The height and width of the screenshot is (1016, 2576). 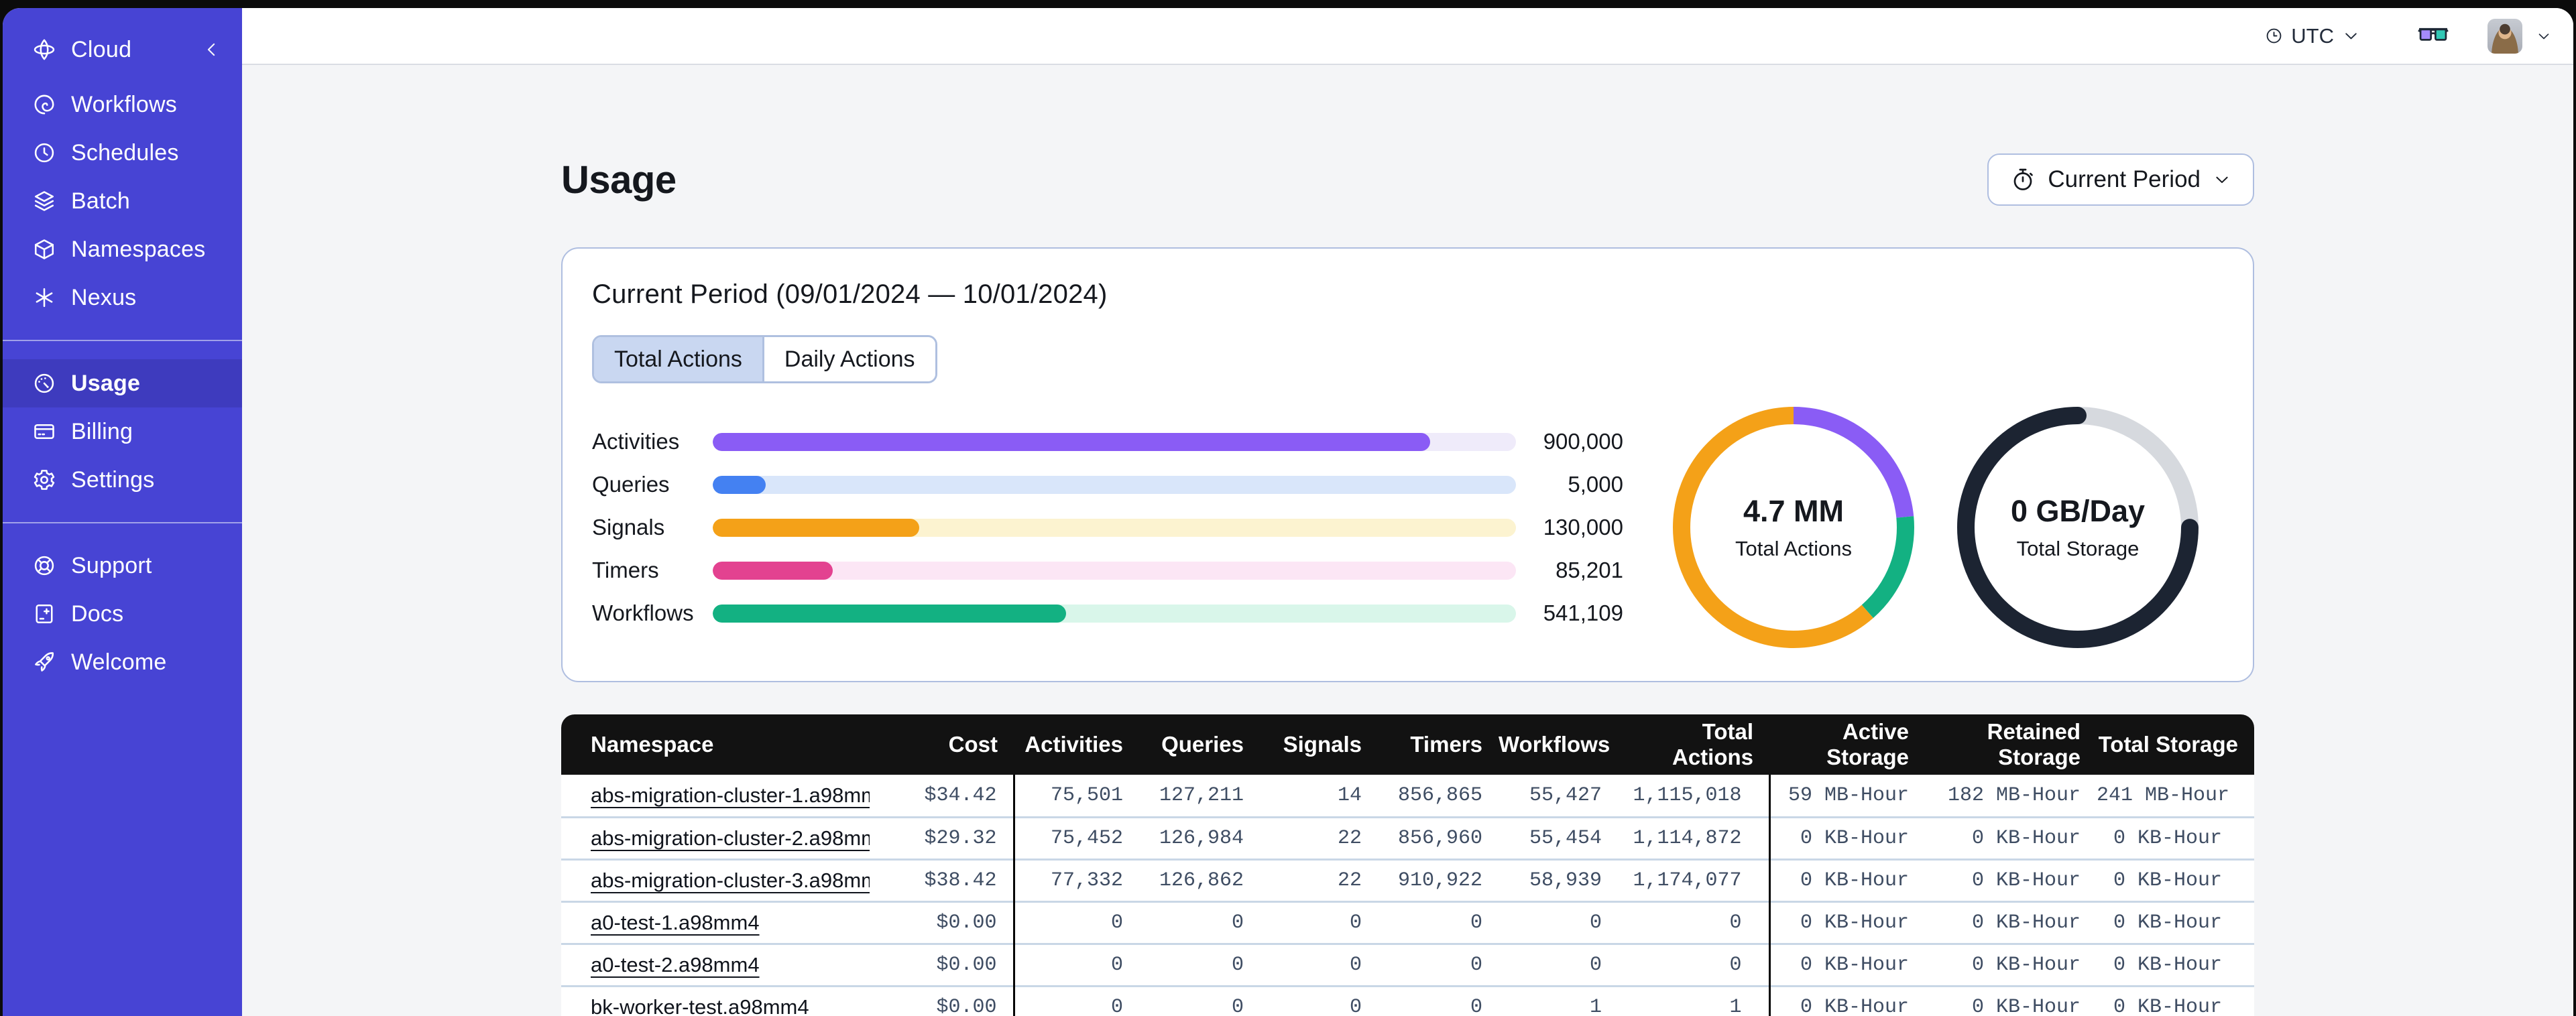 I want to click on chevron-down-icon, so click(x=2351, y=36).